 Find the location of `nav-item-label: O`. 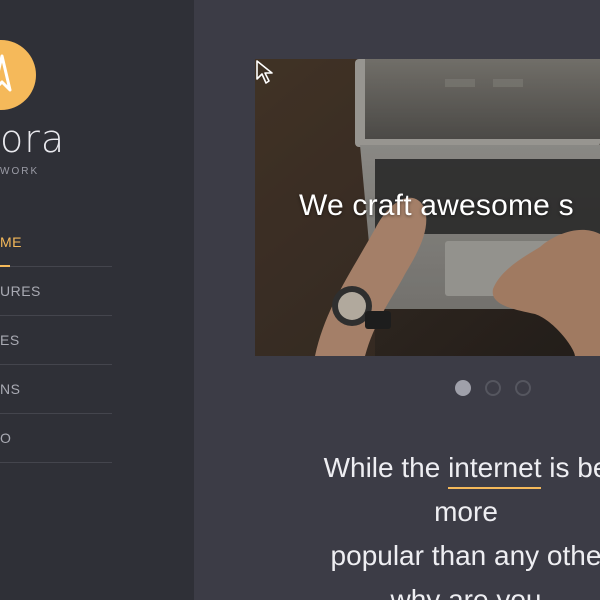

nav-item-label: O is located at coordinates (6, 438).